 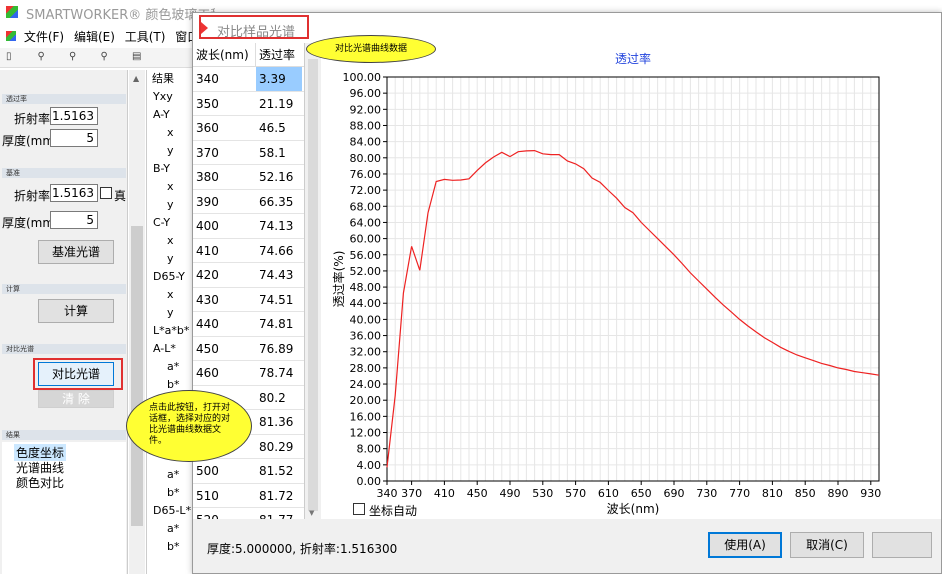 What do you see at coordinates (207, 251) in the screenshot?
I see `cell-wavelength: 410` at bounding box center [207, 251].